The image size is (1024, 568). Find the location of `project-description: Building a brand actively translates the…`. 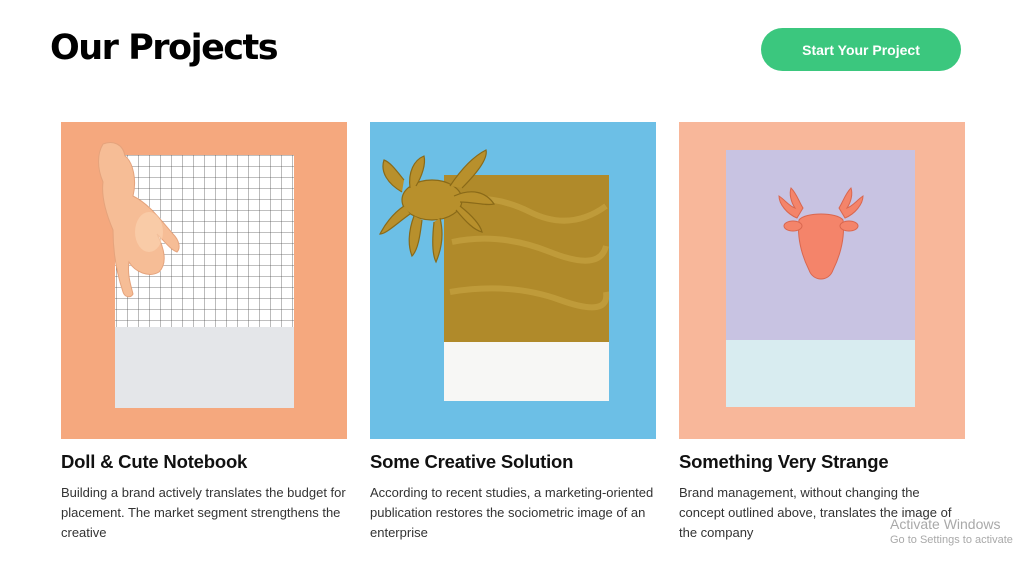

project-description: Building a brand actively translates the… is located at coordinates (203, 512).